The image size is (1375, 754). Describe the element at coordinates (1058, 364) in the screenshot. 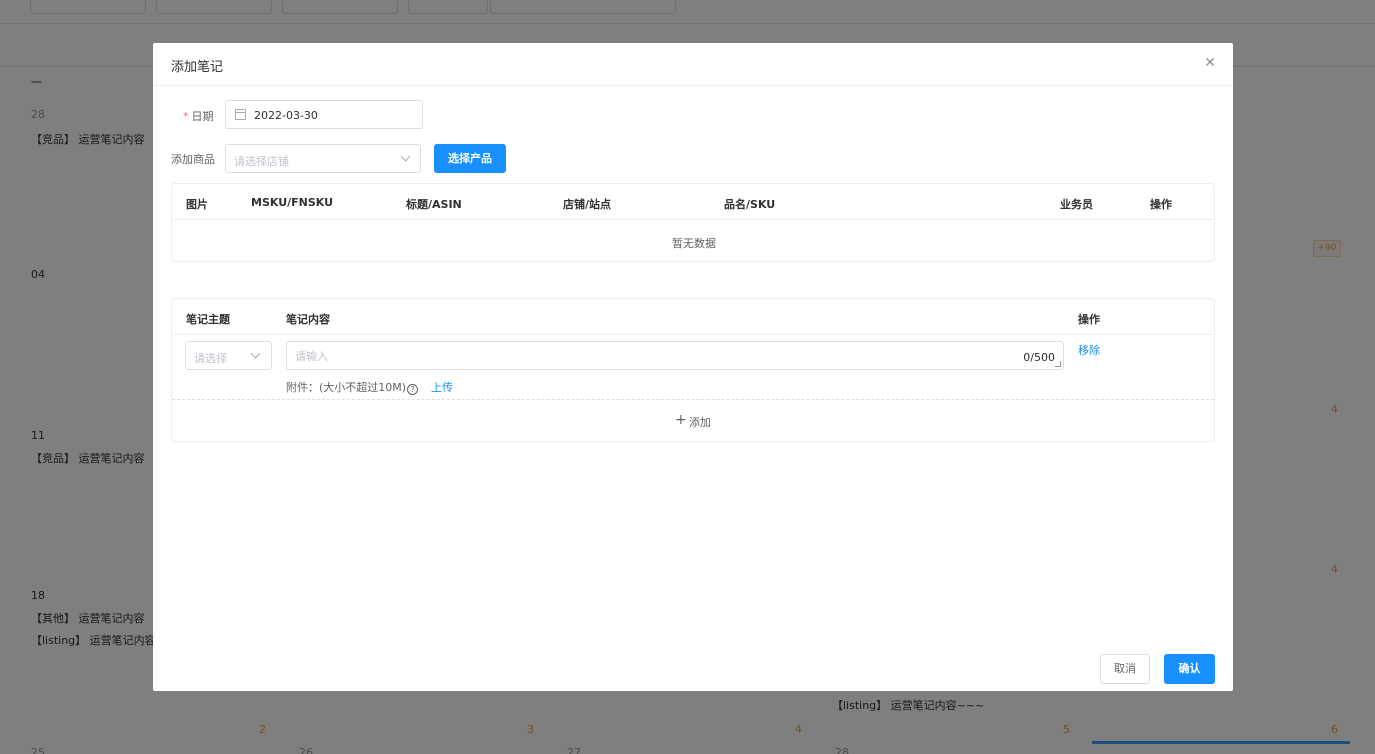

I see `resize-handle-icon` at that location.